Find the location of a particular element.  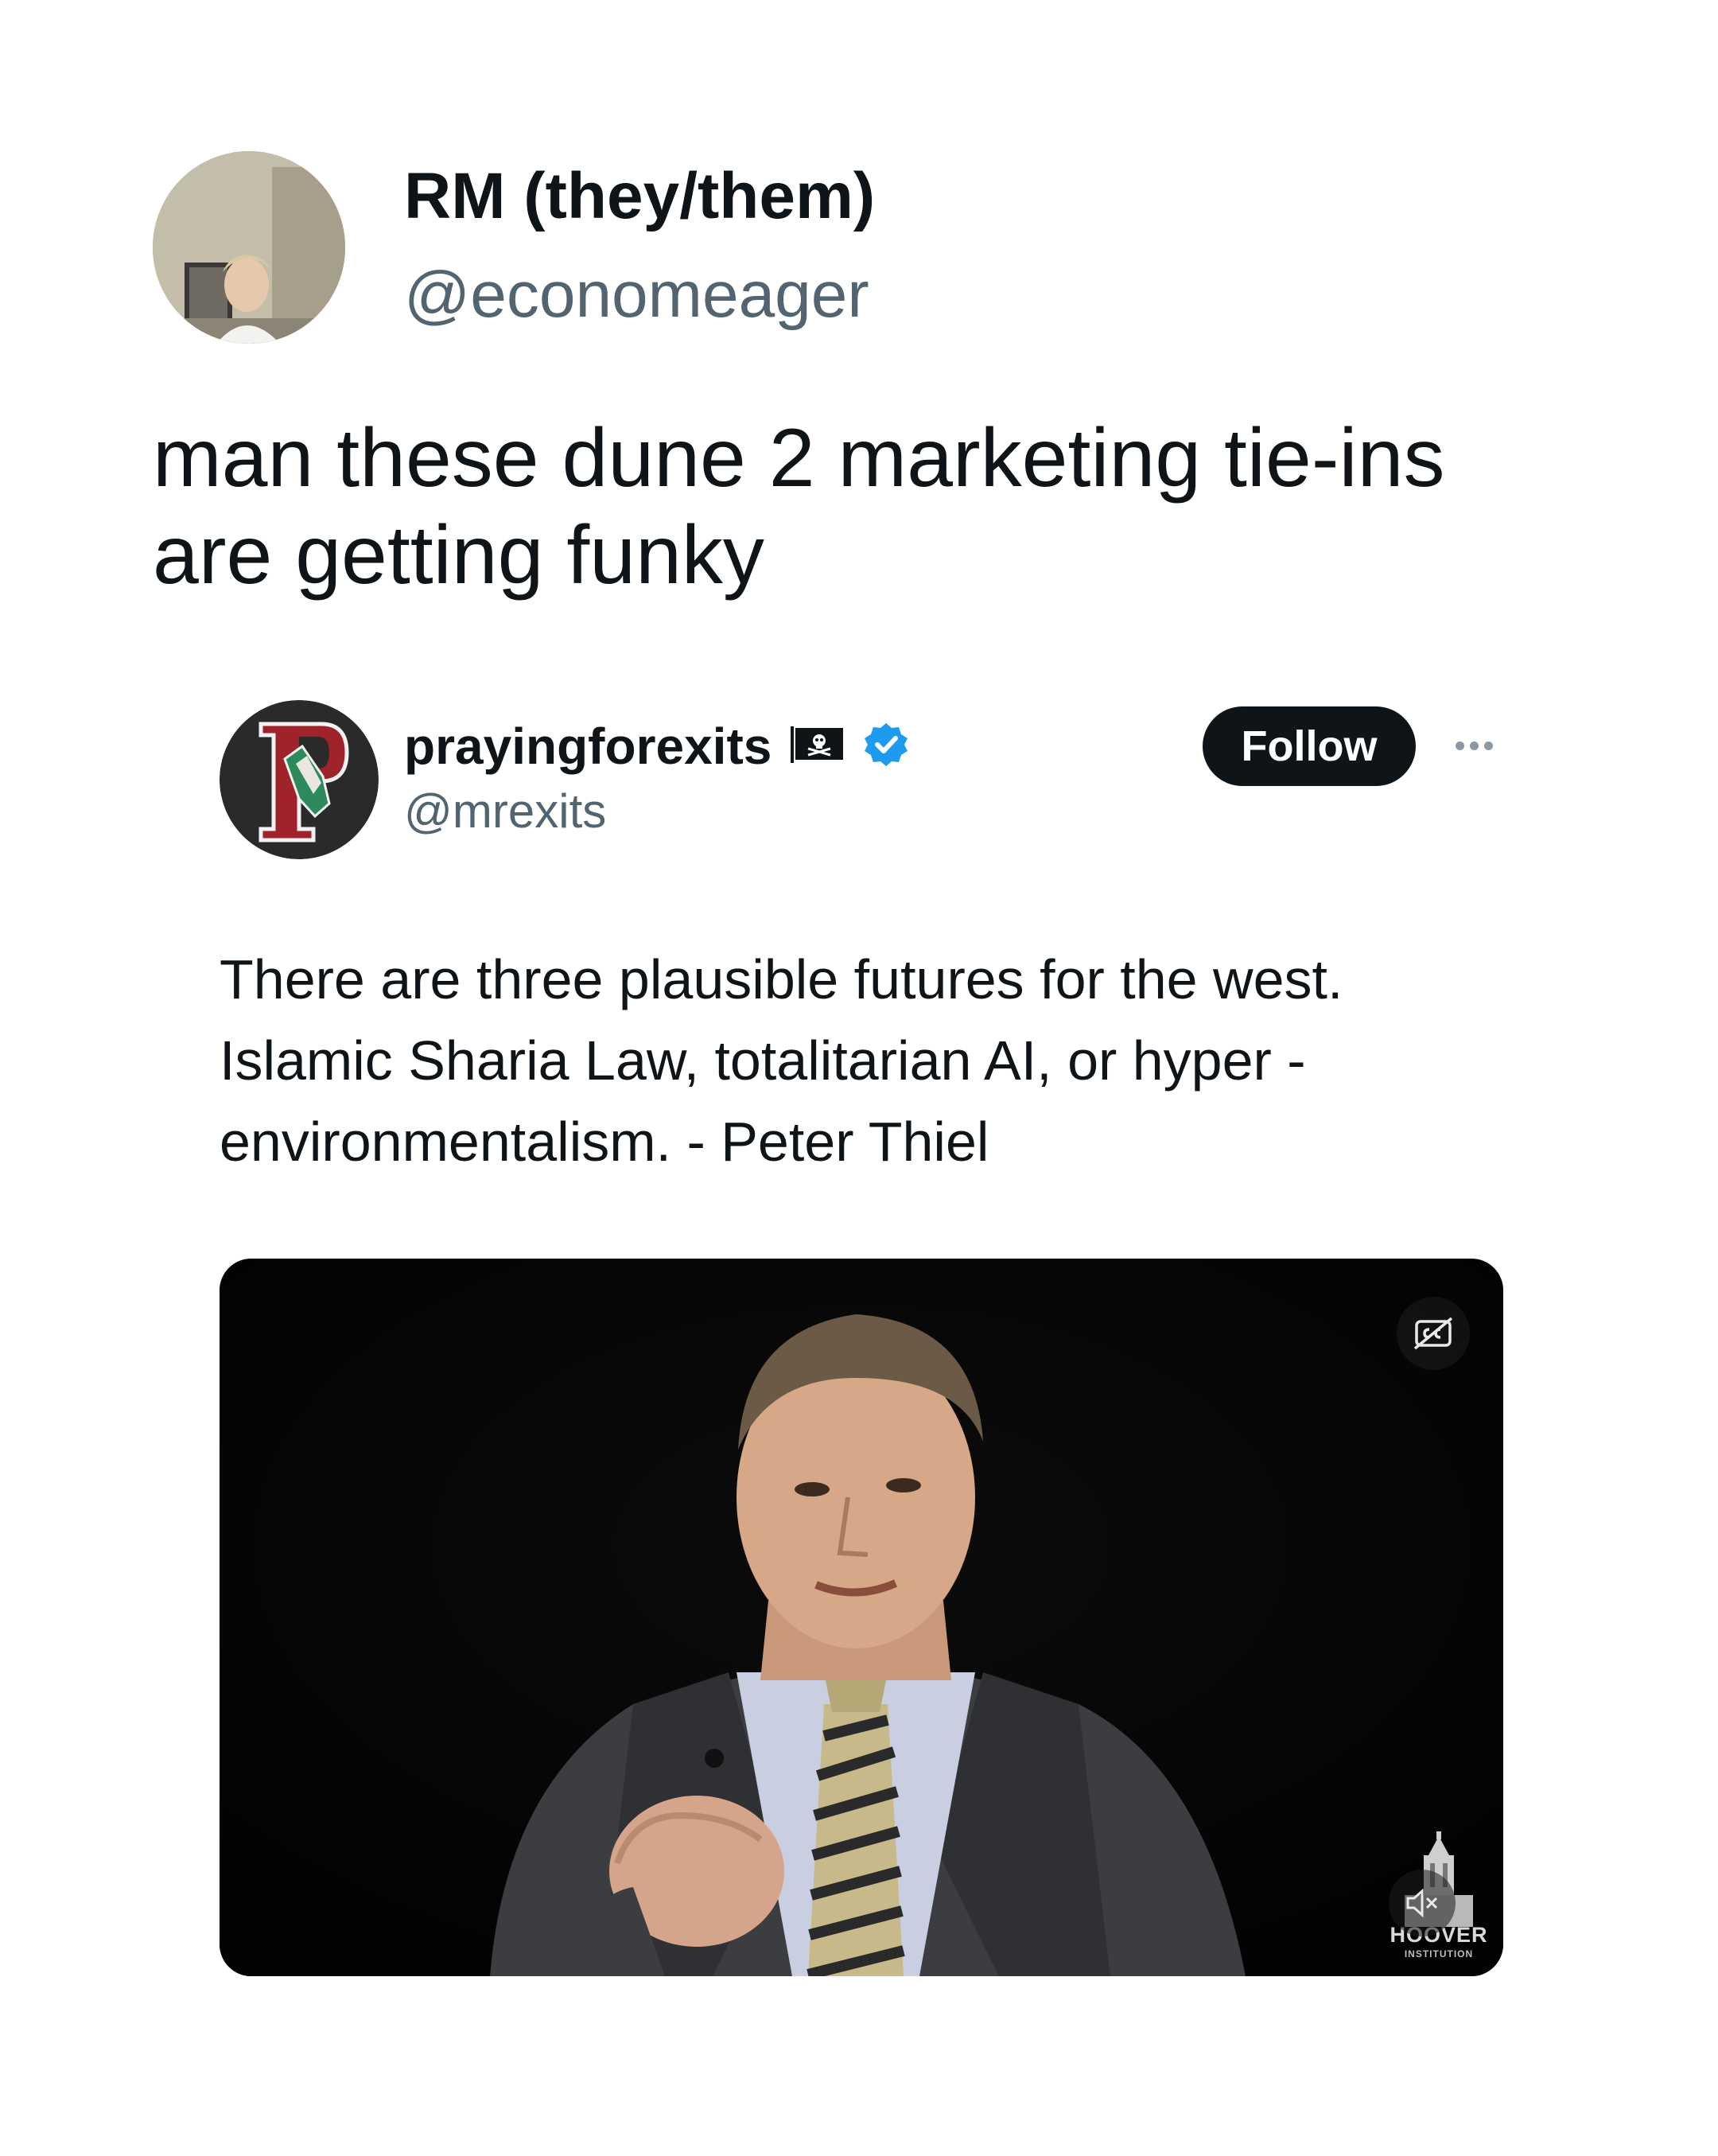

follow-button: Follow is located at coordinates (1309, 746).